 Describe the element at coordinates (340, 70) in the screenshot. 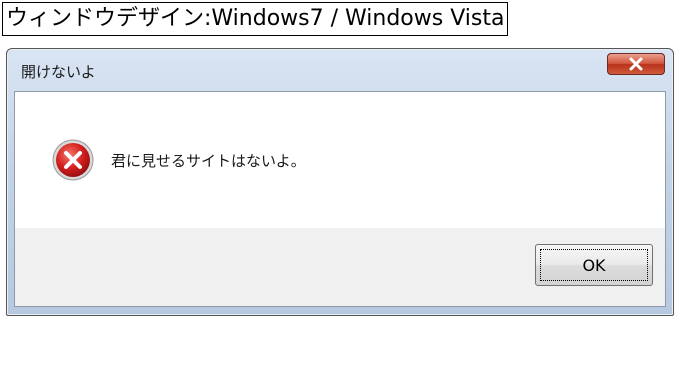

I see `title-bar: 開けないよ` at that location.